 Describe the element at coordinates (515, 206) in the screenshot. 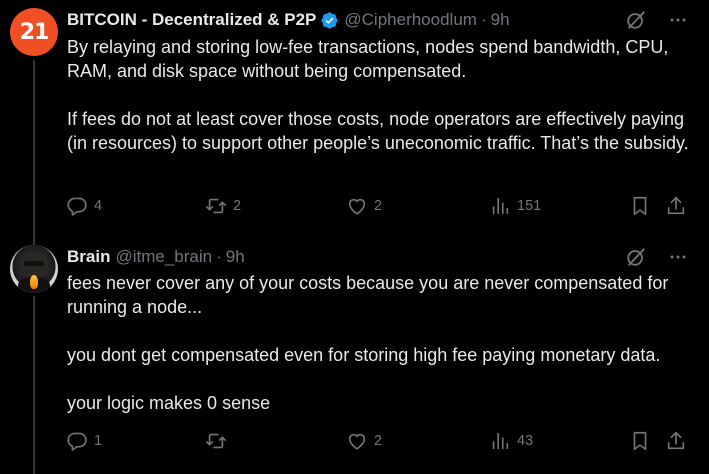

I see `views-button: 151` at that location.